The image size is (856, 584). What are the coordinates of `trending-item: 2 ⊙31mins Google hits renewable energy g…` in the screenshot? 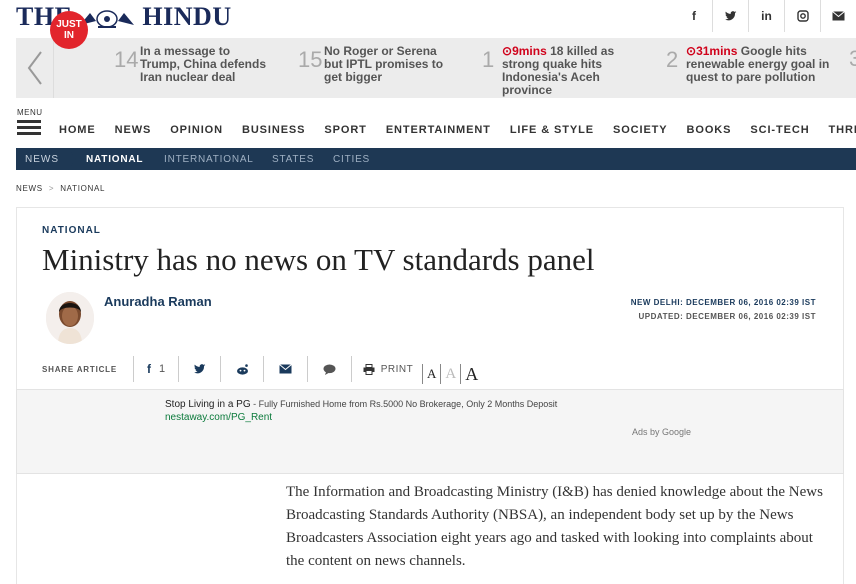 It's located at (748, 64).